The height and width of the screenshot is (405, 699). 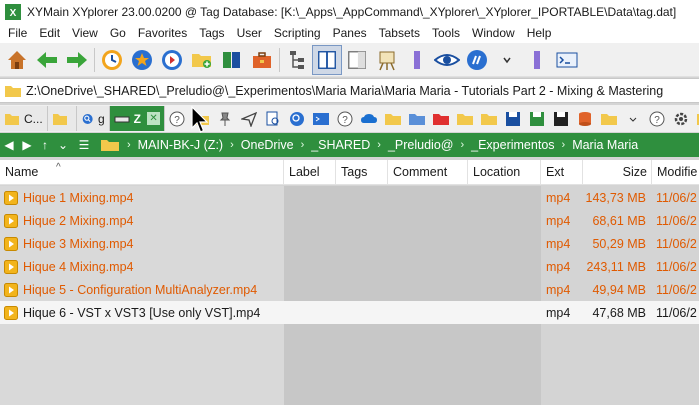 I want to click on menu-file: File, so click(x=17, y=33).